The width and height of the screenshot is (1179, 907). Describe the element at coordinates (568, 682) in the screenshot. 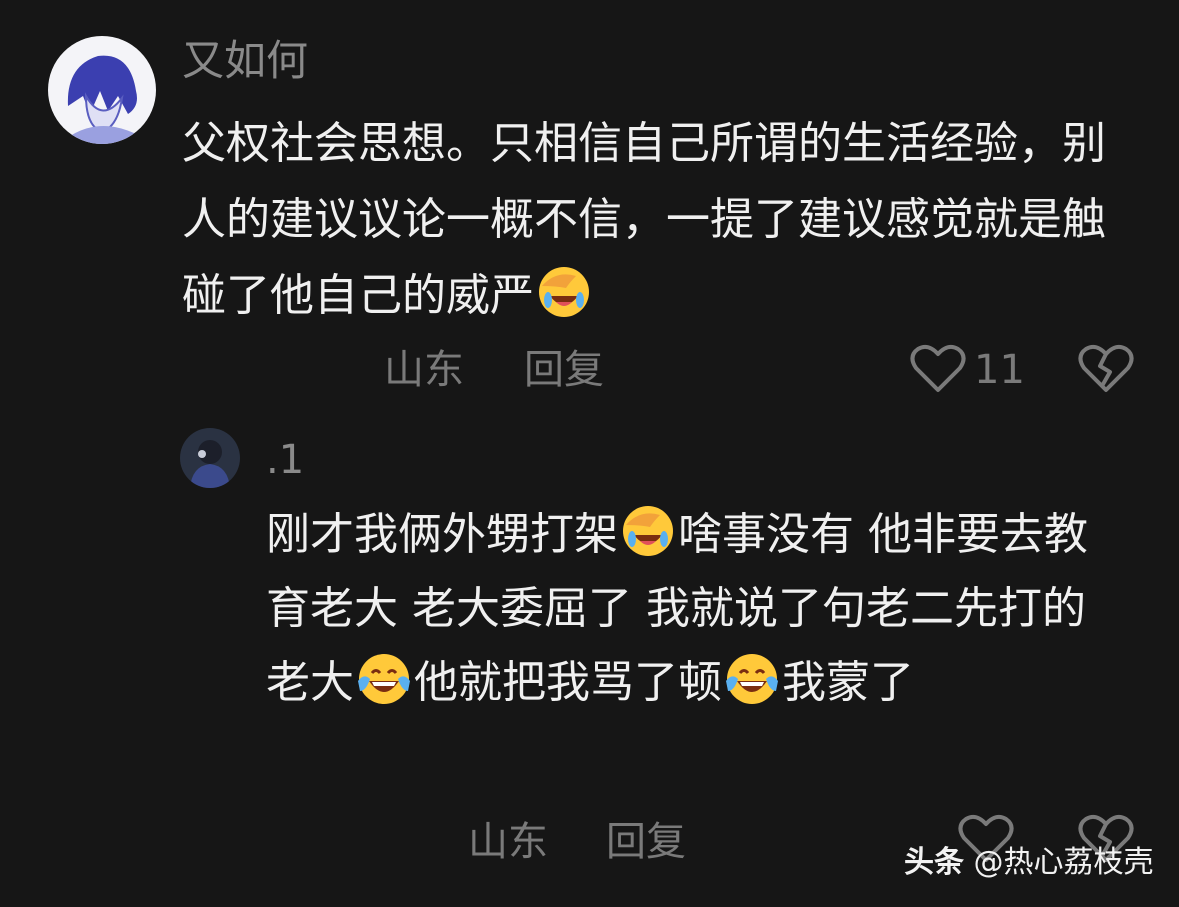

I see `reply-text-part3: 他就把我骂了顿` at that location.